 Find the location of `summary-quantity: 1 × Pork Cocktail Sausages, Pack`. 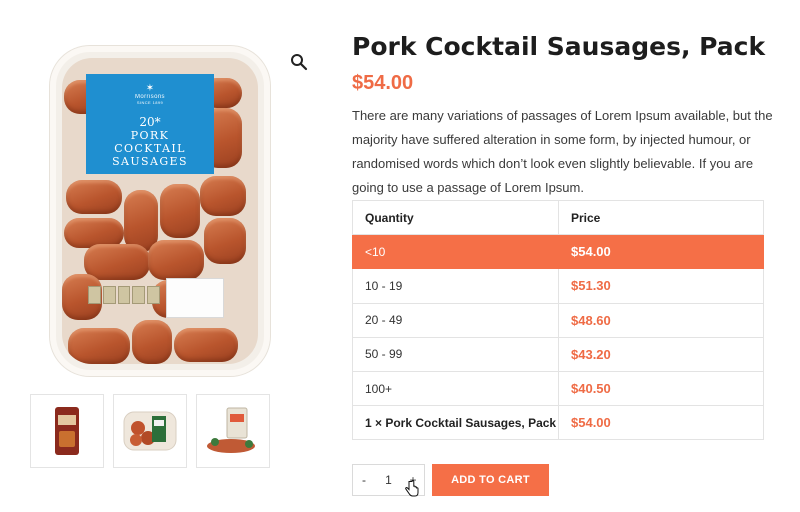

summary-quantity: 1 × Pork Cocktail Sausages, Pack is located at coordinates (455, 423).